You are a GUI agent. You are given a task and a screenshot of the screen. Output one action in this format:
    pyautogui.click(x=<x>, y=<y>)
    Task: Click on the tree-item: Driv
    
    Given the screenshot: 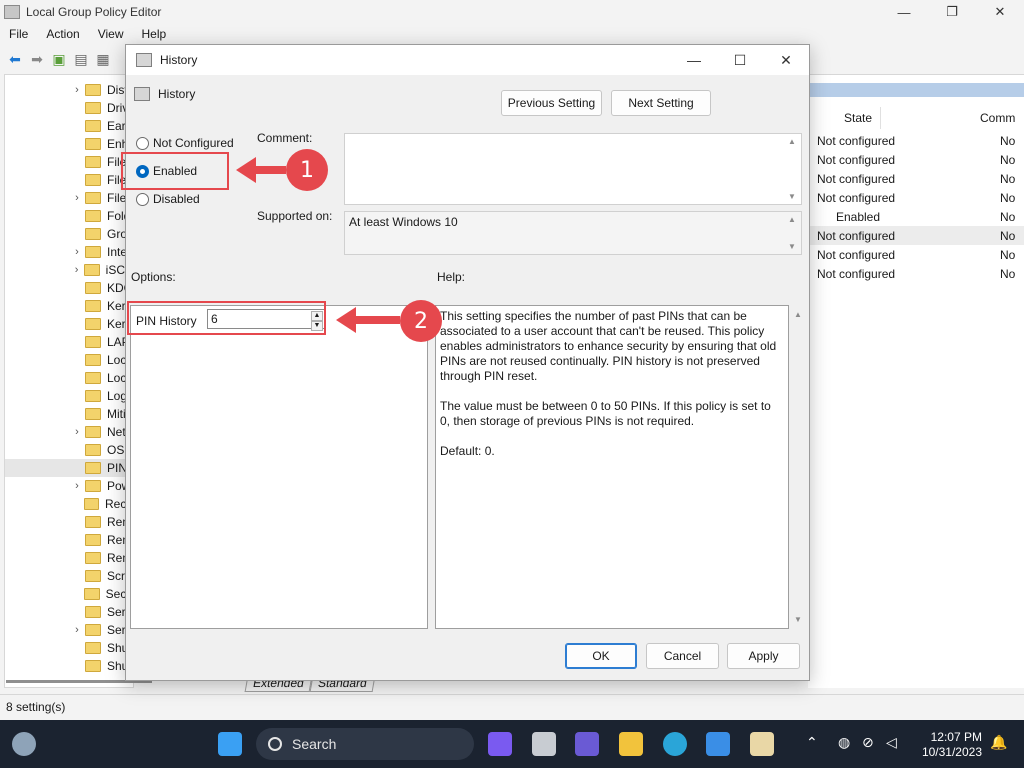 What is the action you would take?
    pyautogui.click(x=69, y=108)
    